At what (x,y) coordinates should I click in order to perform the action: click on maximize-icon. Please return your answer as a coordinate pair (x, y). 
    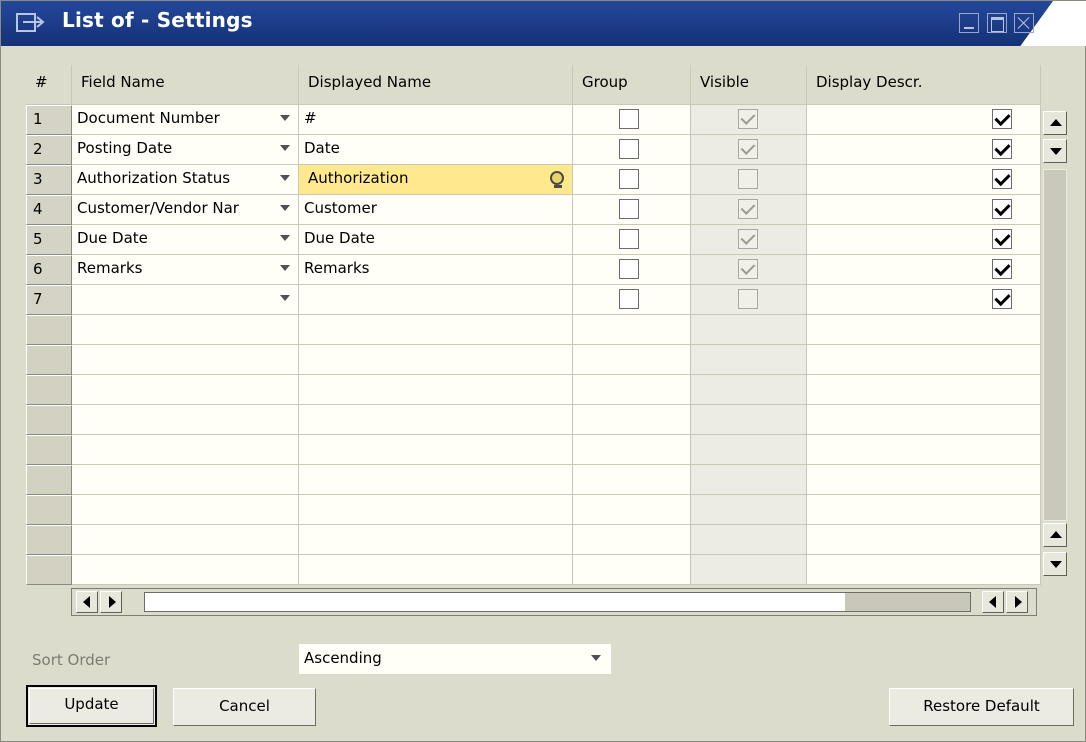
    Looking at the image, I should click on (997, 23).